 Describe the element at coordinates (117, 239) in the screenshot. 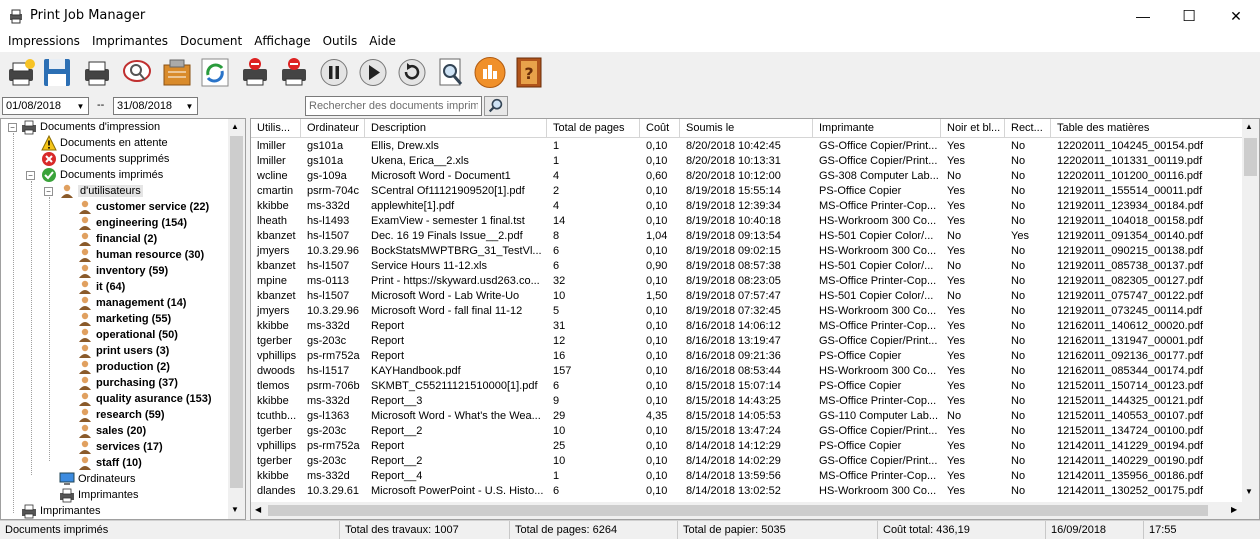

I see `tree-group: financial (2)` at that location.